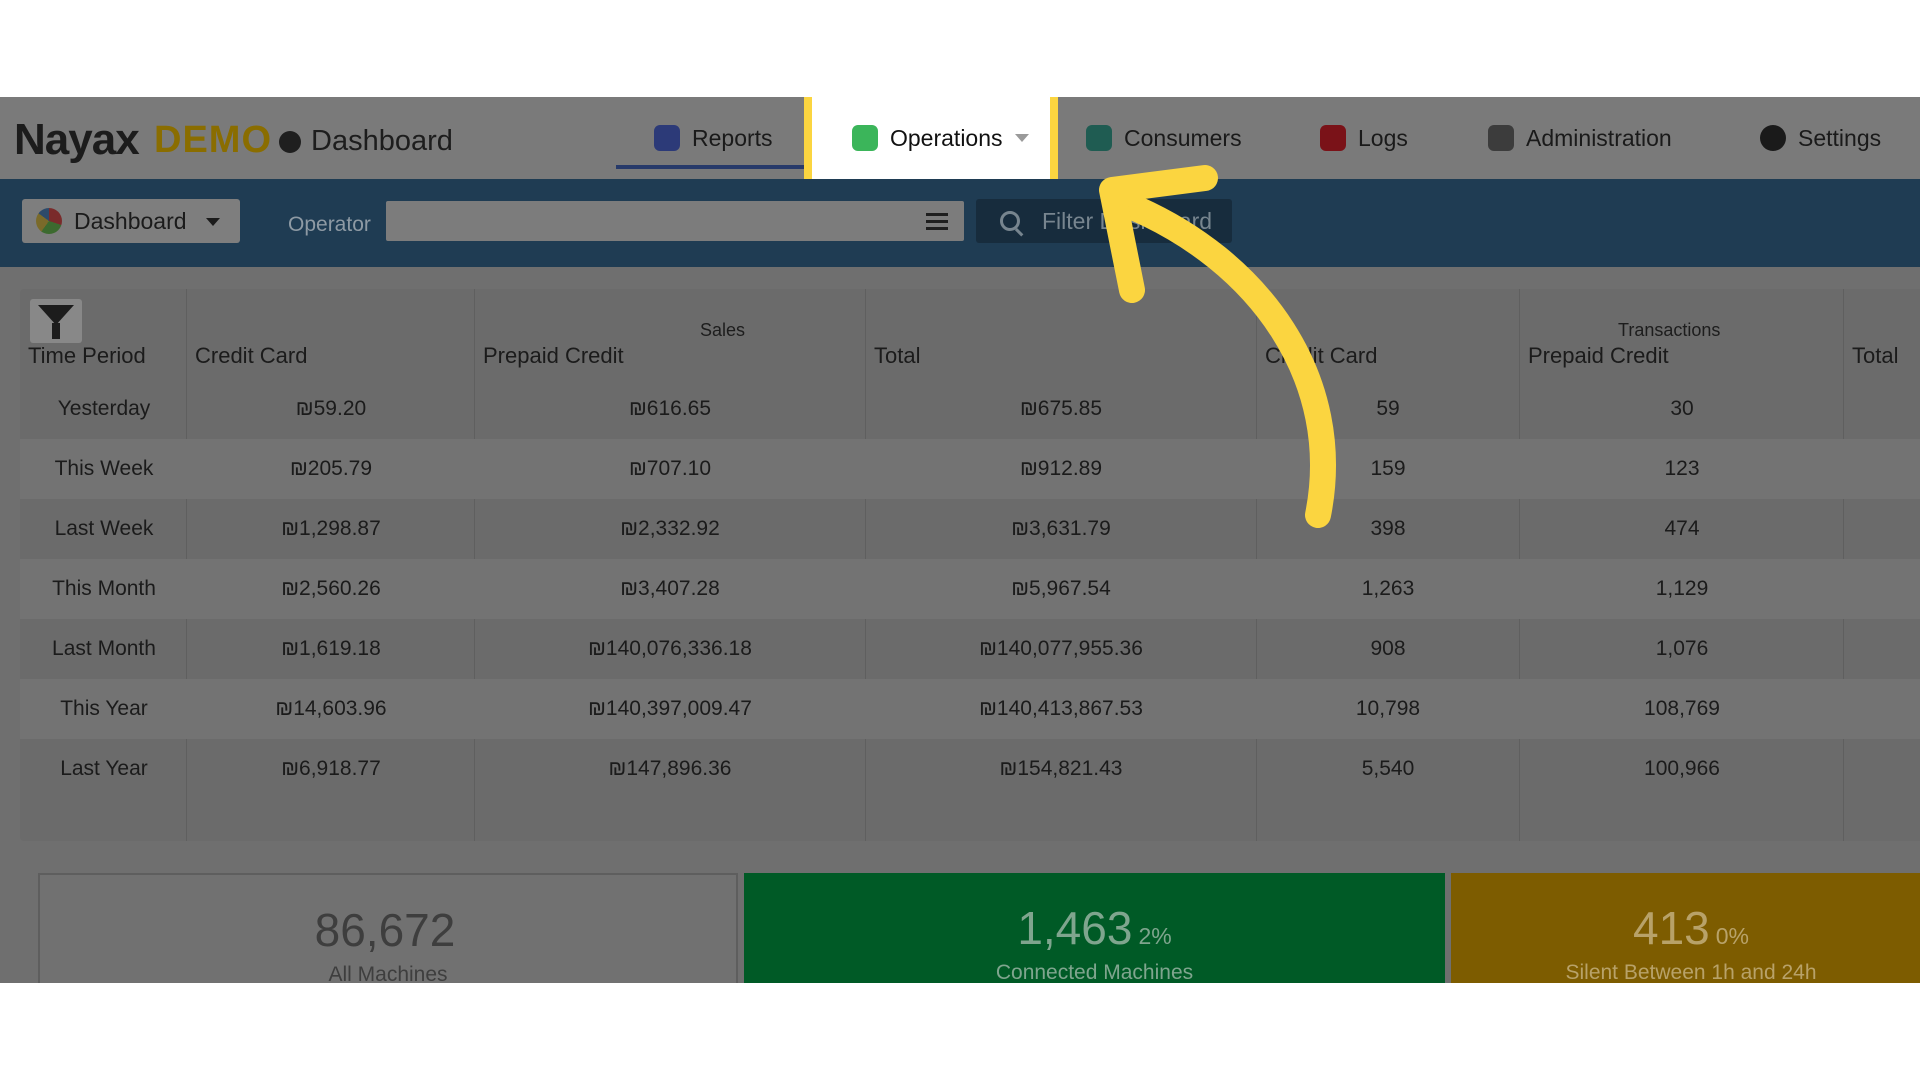 The image size is (1920, 1080). I want to click on consumers-icon, so click(1099, 138).